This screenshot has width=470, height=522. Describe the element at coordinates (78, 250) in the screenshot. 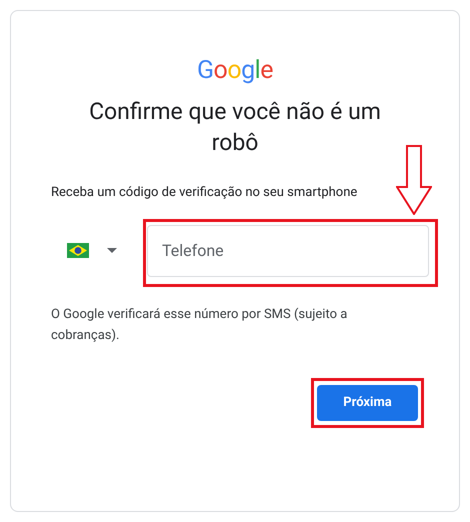

I see `flag-icon` at that location.